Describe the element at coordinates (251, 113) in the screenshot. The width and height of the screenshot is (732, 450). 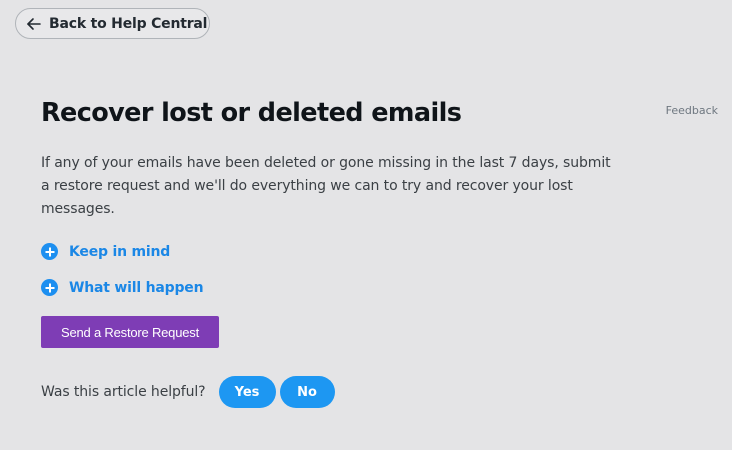
I see `page-title: Recover lost or deleted emails` at that location.